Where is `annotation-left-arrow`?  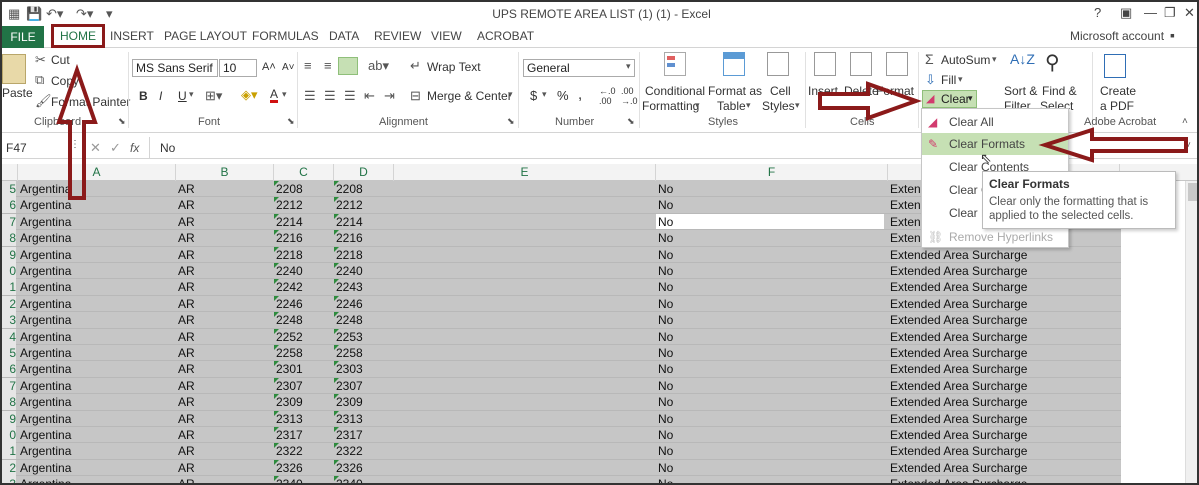
annotation-left-arrow is located at coordinates (1113, 145).